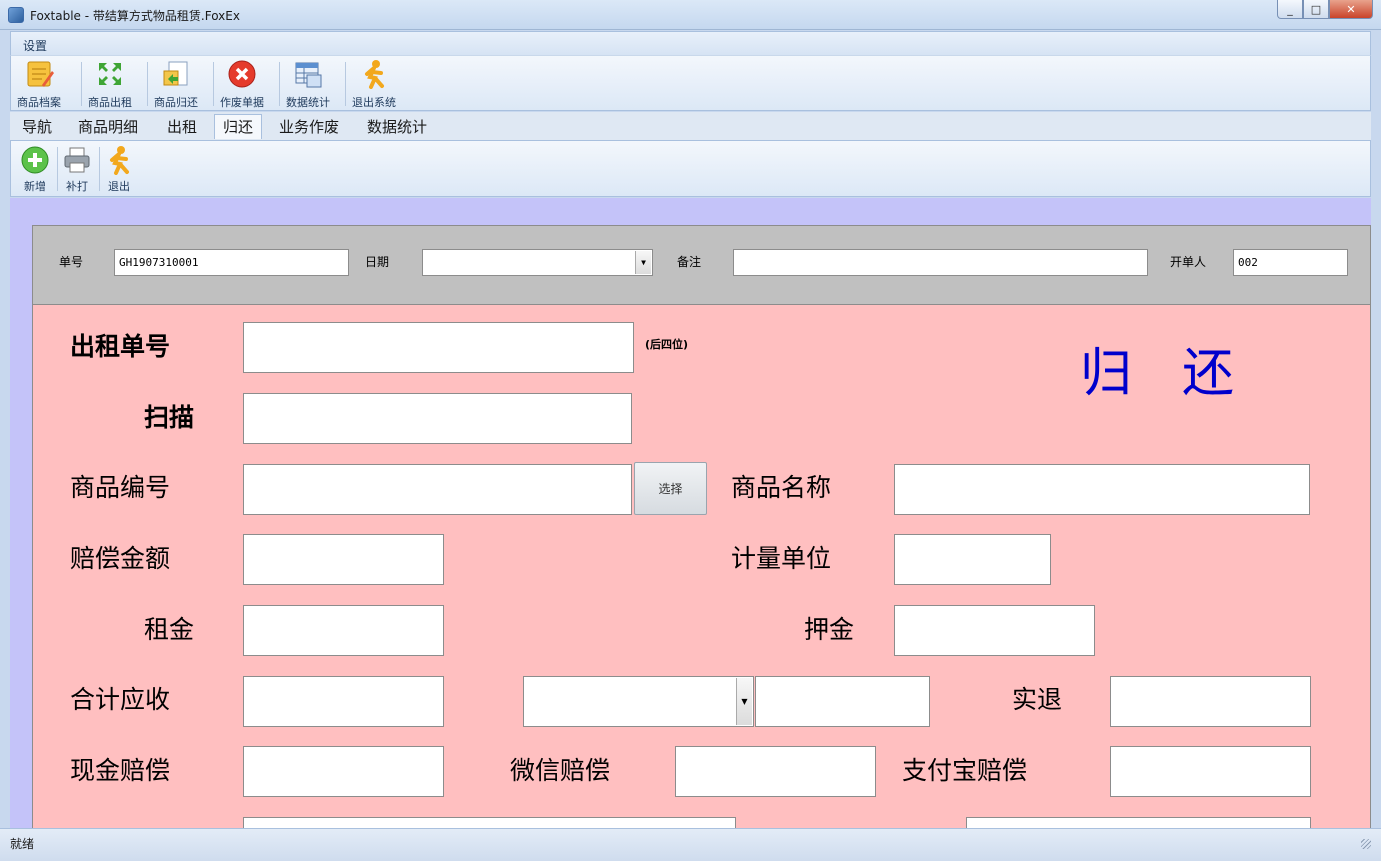  What do you see at coordinates (1351, 9) in the screenshot?
I see `close-button: ✕` at bounding box center [1351, 9].